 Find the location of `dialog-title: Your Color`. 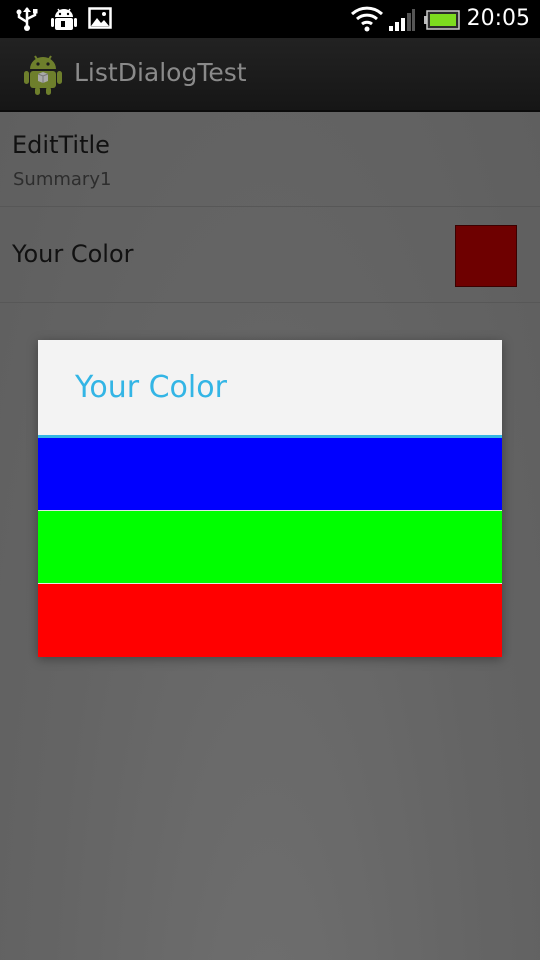

dialog-title: Your Color is located at coordinates (151, 387).